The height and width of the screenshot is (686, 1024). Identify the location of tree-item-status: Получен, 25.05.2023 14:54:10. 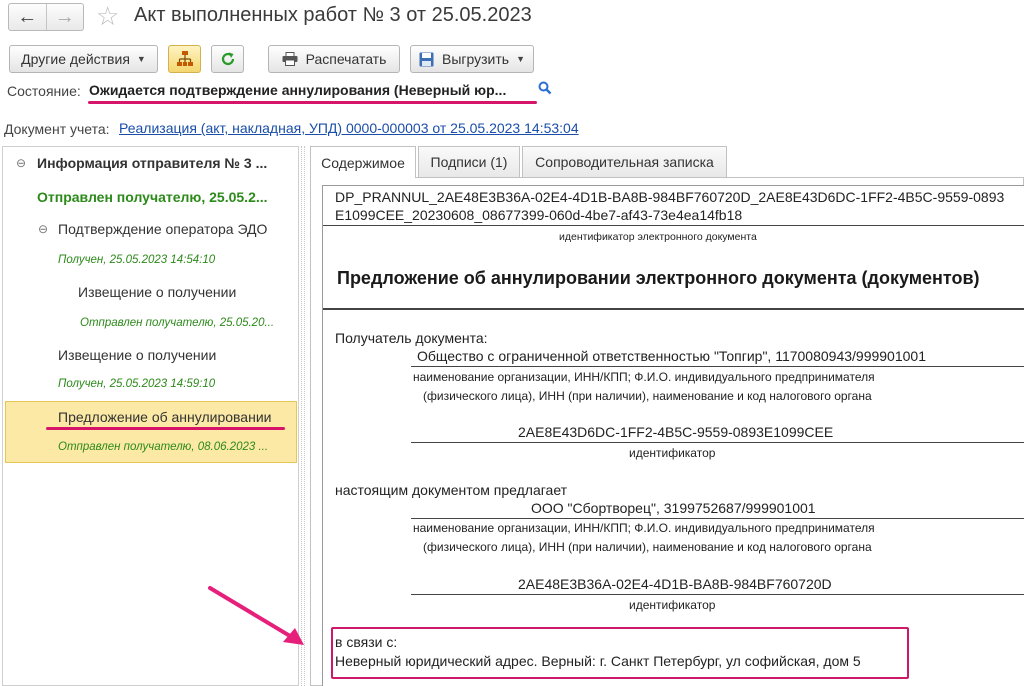
(136, 260).